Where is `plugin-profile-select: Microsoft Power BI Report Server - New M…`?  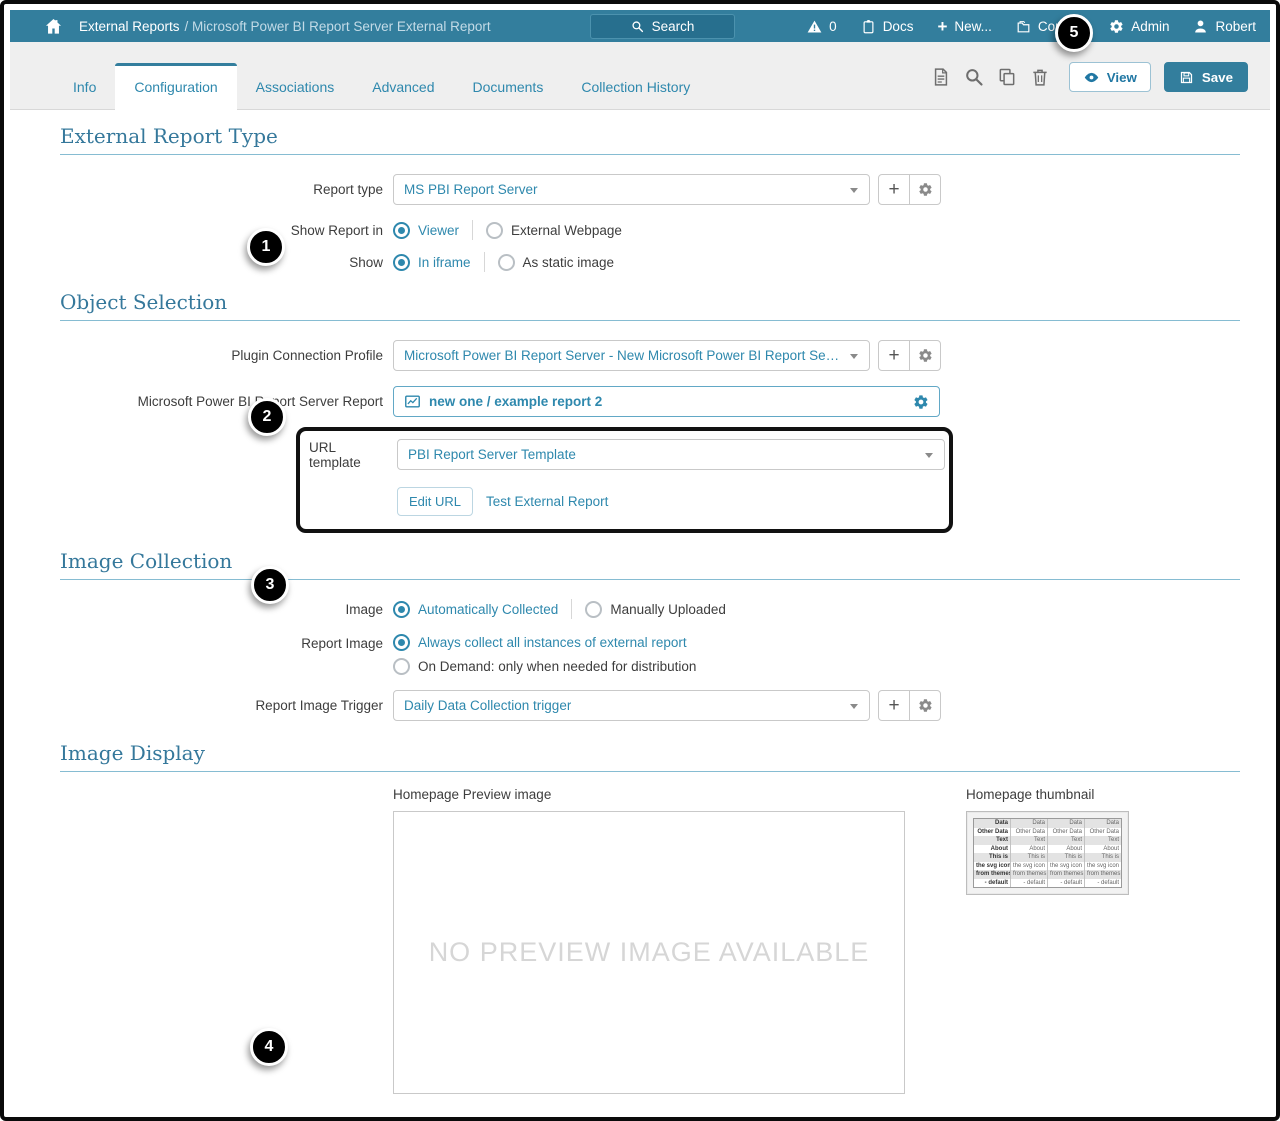
plugin-profile-select: Microsoft Power BI Report Server - New M… is located at coordinates (631, 355).